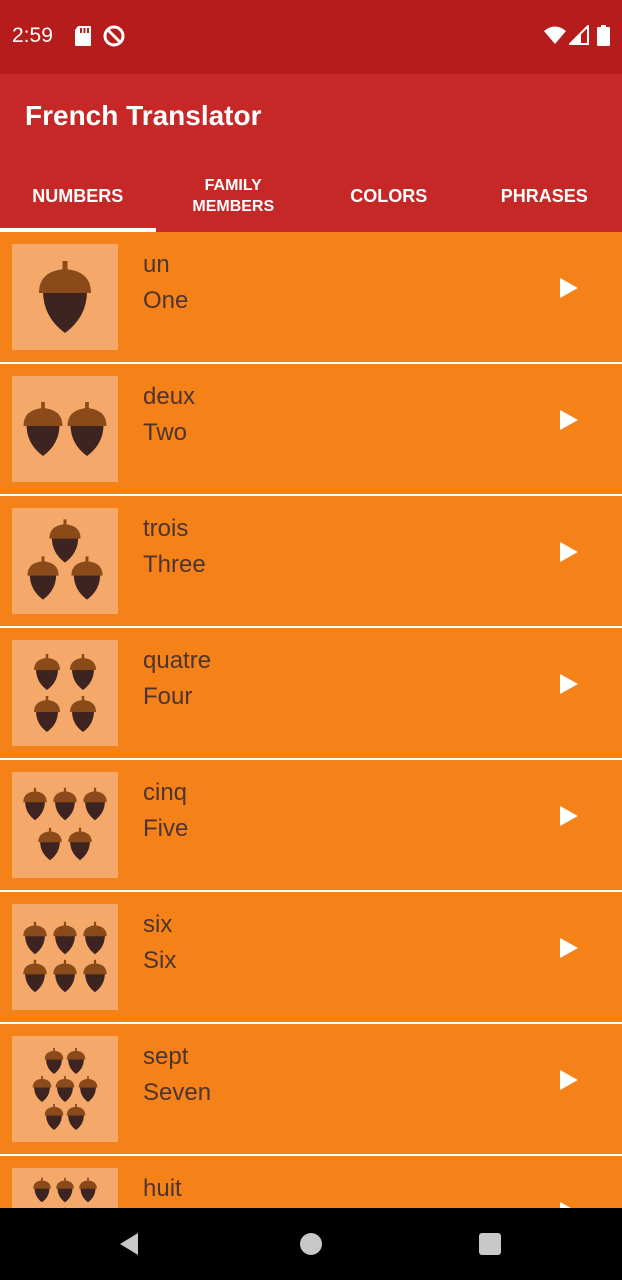 This screenshot has width=622, height=1280. I want to click on tab-bar: NUMBERS FAMILY MEMBERS COLORS PHRASES, so click(311, 196).